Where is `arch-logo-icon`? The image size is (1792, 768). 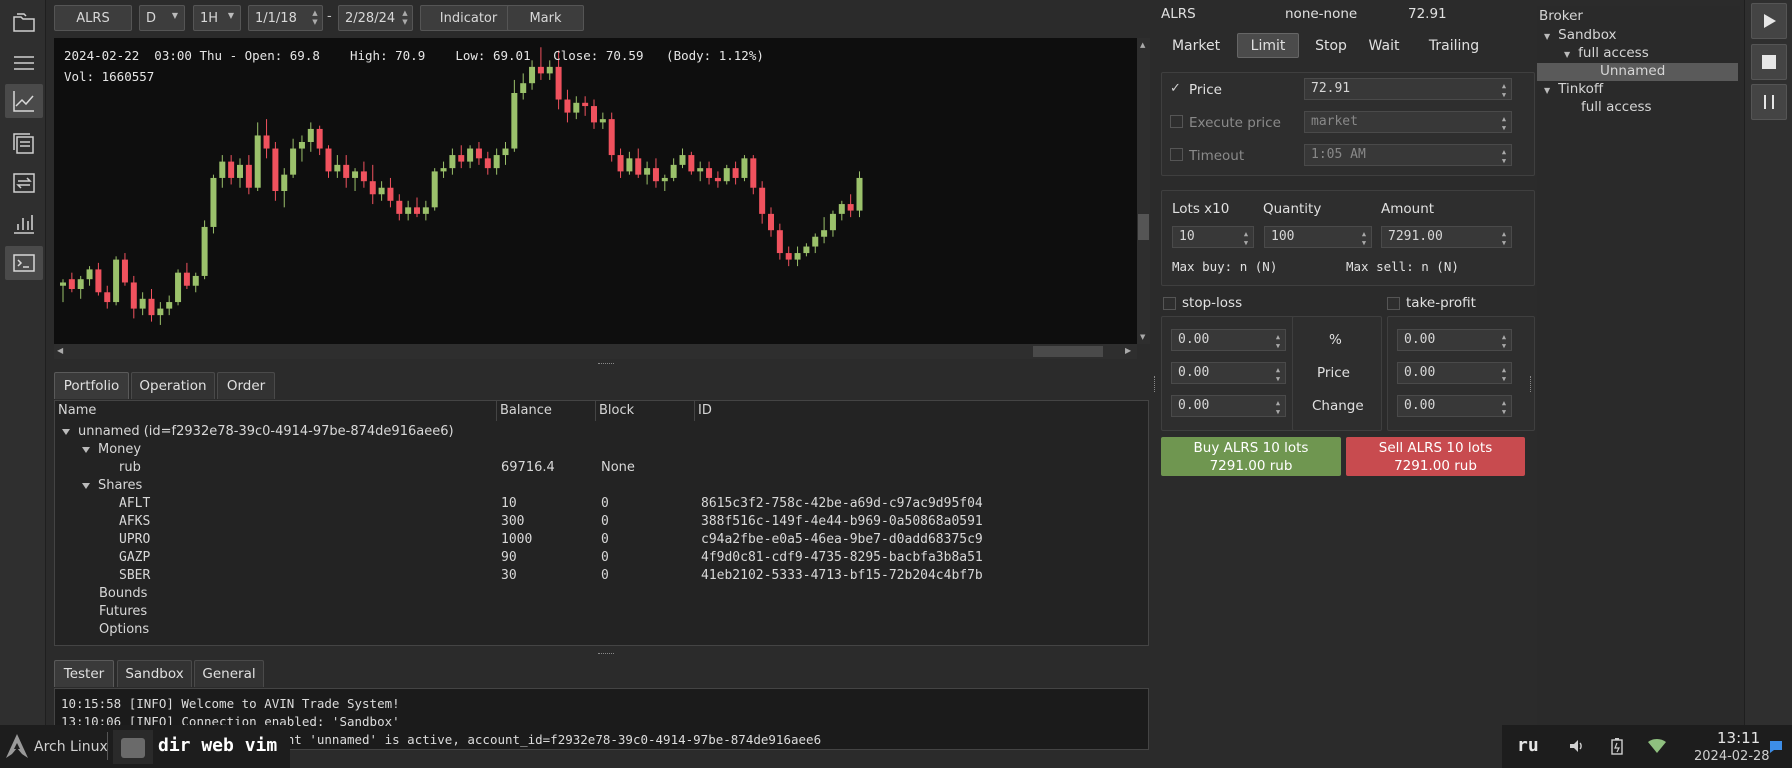 arch-logo-icon is located at coordinates (17, 748).